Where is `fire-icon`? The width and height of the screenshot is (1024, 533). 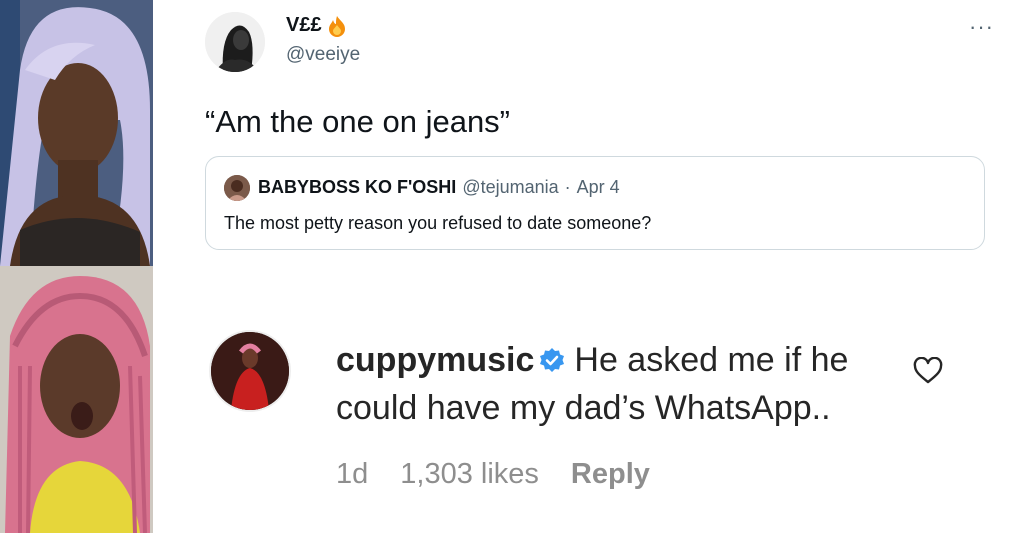 fire-icon is located at coordinates (336, 26).